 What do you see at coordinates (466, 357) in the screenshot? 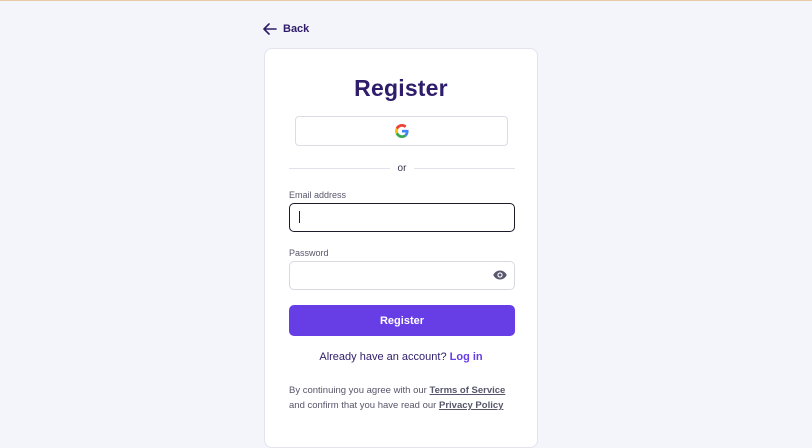
I see `login-link: Log in` at bounding box center [466, 357].